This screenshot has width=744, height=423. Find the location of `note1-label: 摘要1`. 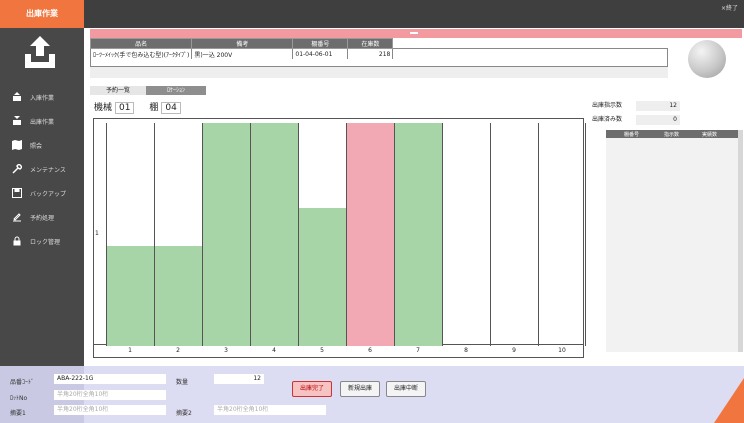

note1-label: 摘要1 is located at coordinates (18, 413).